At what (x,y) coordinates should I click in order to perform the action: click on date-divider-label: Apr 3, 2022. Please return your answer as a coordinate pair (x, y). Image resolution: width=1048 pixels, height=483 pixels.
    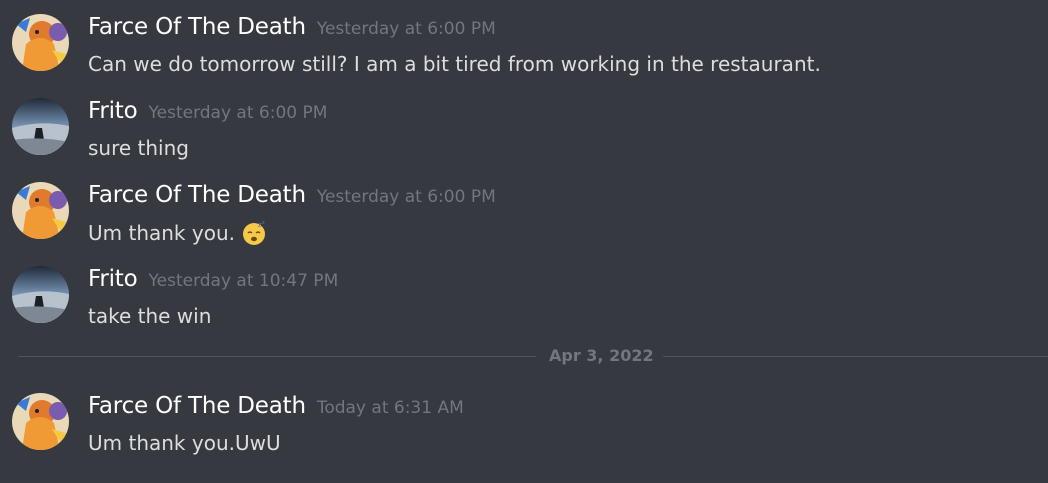
    Looking at the image, I should click on (601, 355).